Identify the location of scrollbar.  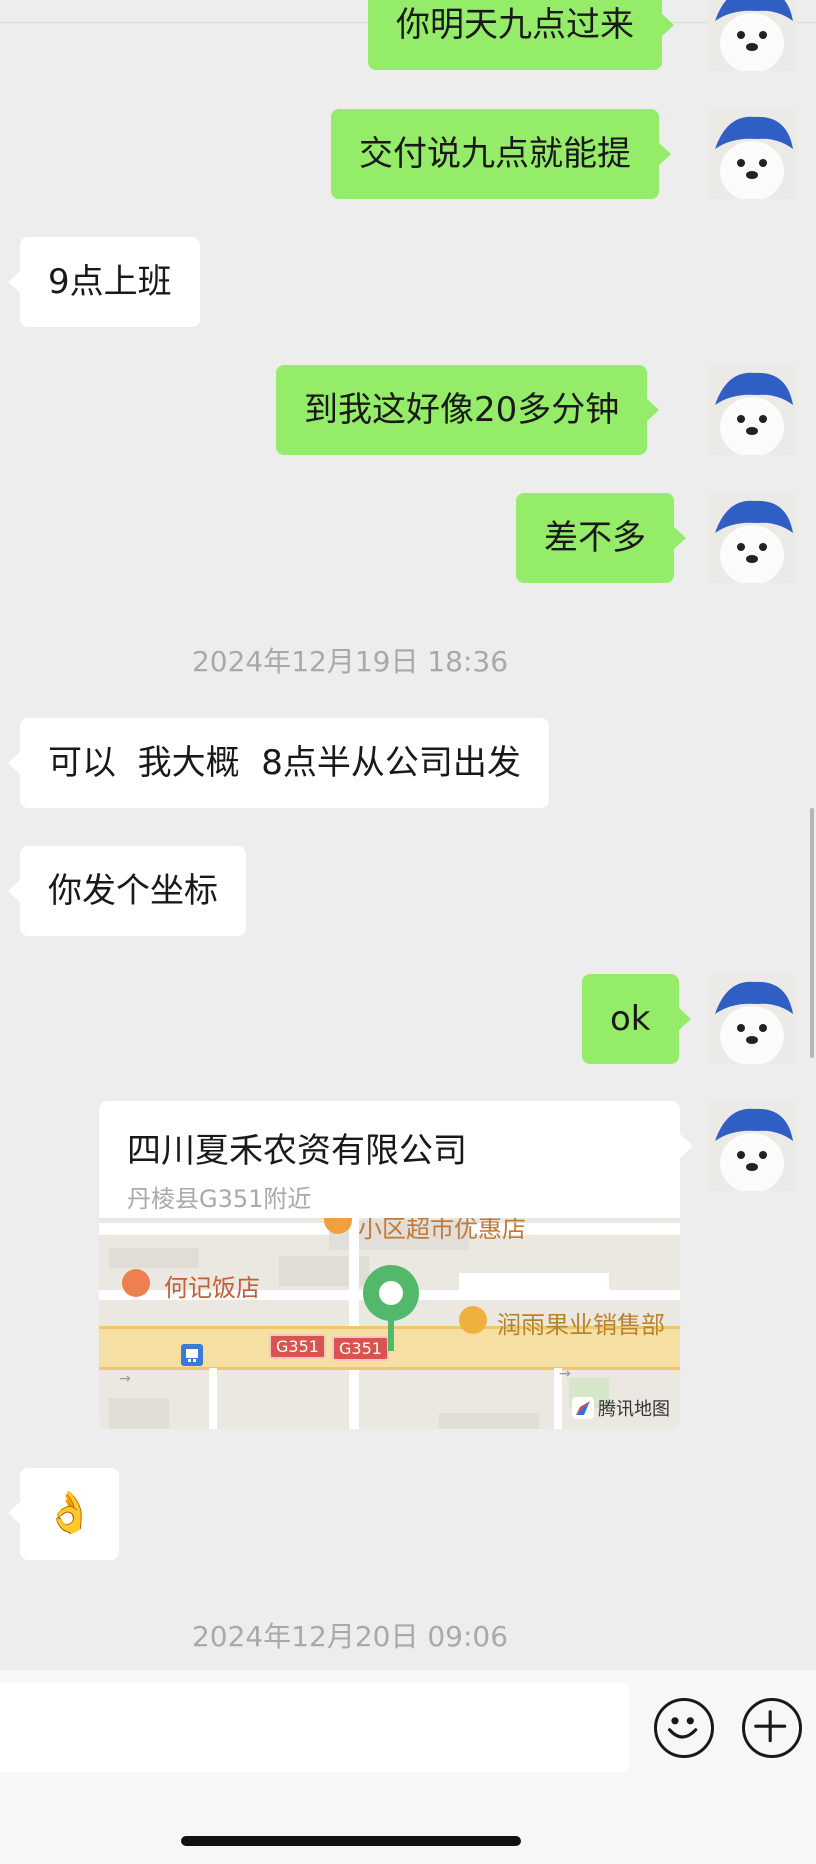
(812, 933).